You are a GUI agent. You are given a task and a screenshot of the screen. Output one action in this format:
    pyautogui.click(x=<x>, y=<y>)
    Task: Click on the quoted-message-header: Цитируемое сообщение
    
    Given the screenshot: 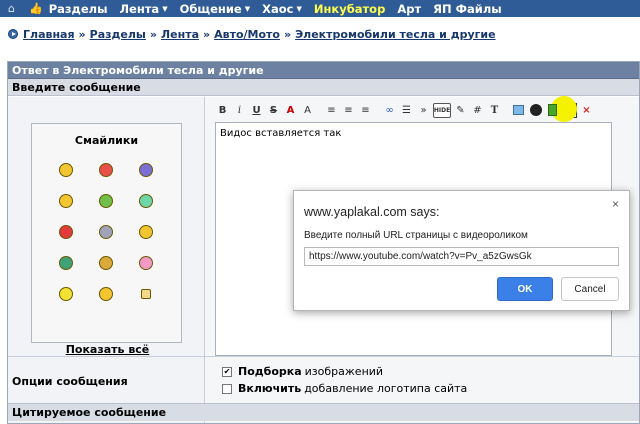 What is the action you would take?
    pyautogui.click(x=323, y=412)
    